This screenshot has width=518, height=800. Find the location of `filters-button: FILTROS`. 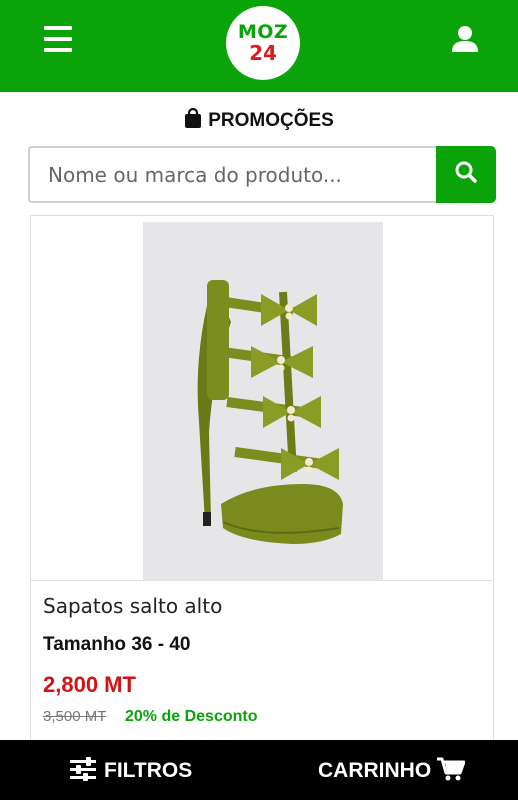

filters-button: FILTROS is located at coordinates (131, 771).